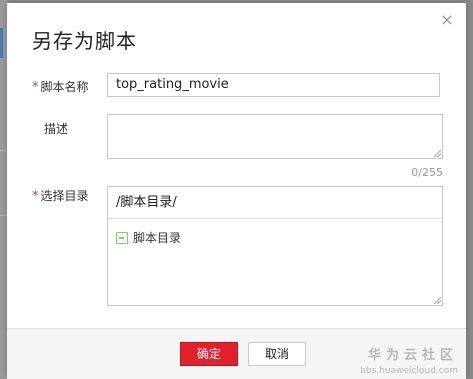  Describe the element at coordinates (409, 371) in the screenshot. I see `watermark-url: bbs.huaweicloud.com` at that location.